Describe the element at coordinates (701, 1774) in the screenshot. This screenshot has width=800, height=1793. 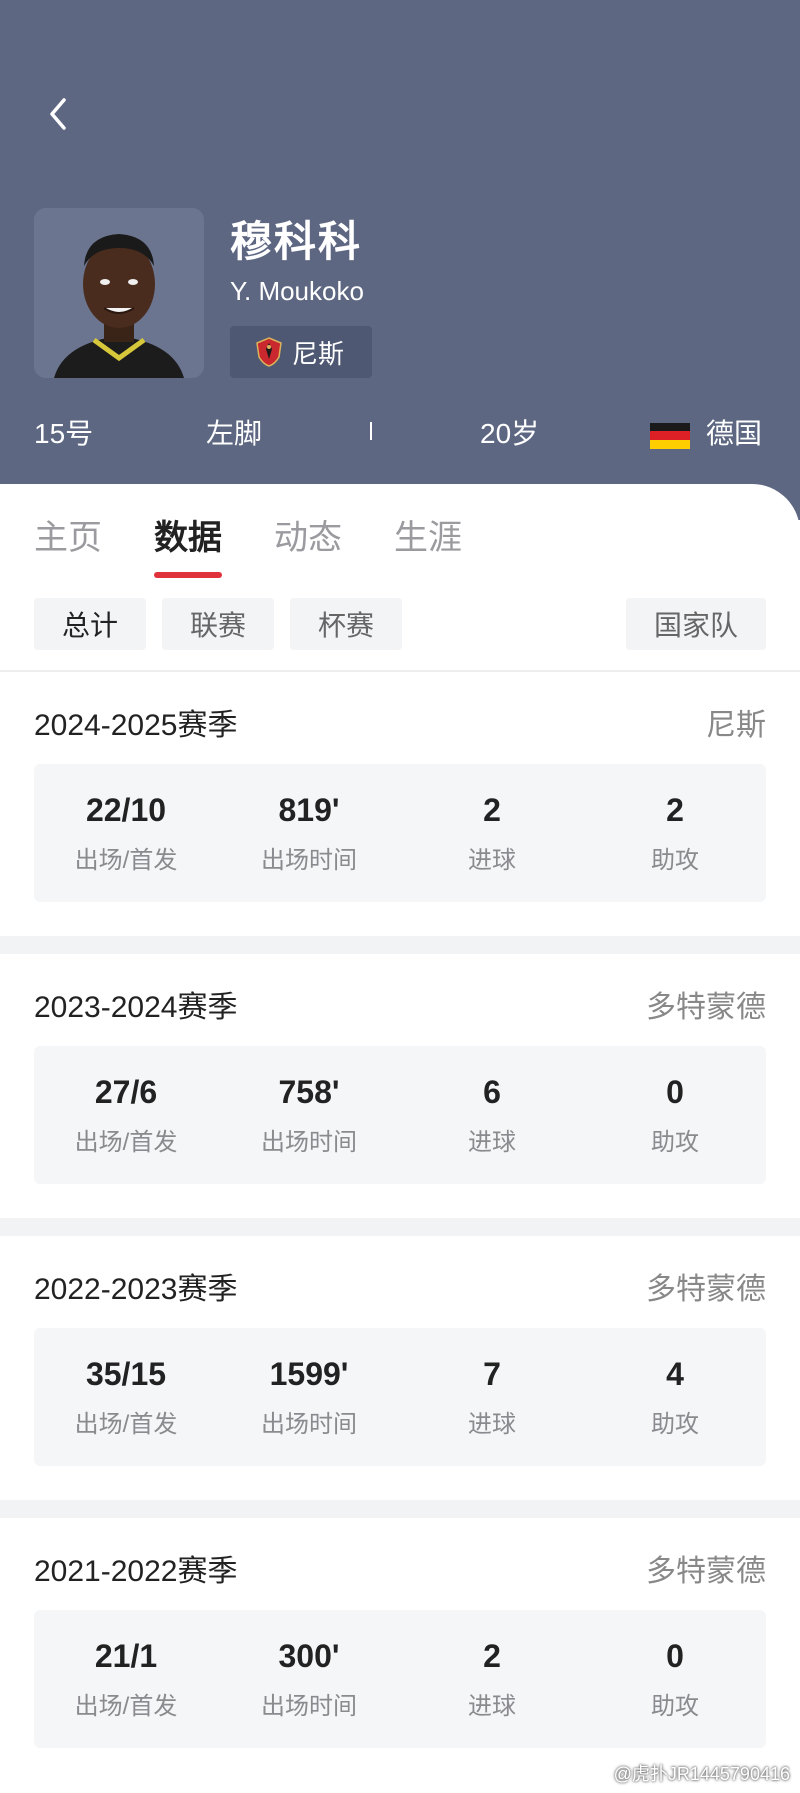
I see `watermark: @虎扑JR1445790416` at that location.